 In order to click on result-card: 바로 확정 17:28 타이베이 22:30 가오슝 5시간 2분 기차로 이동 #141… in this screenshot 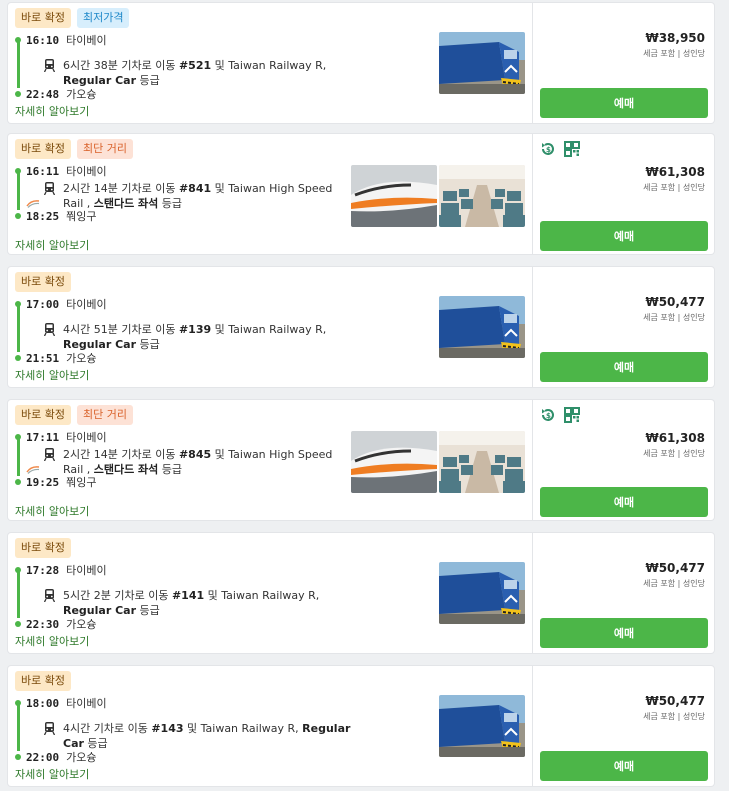, I will do `click(361, 593)`.